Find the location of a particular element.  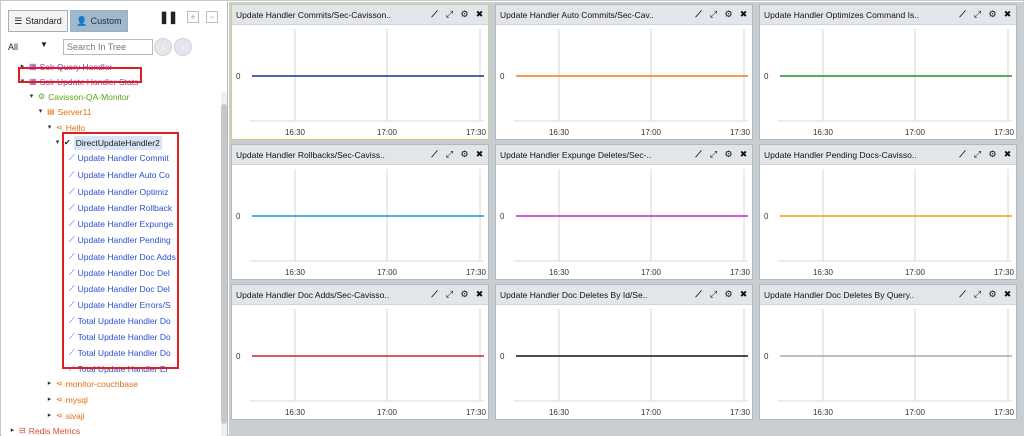

search-input is located at coordinates (108, 47).